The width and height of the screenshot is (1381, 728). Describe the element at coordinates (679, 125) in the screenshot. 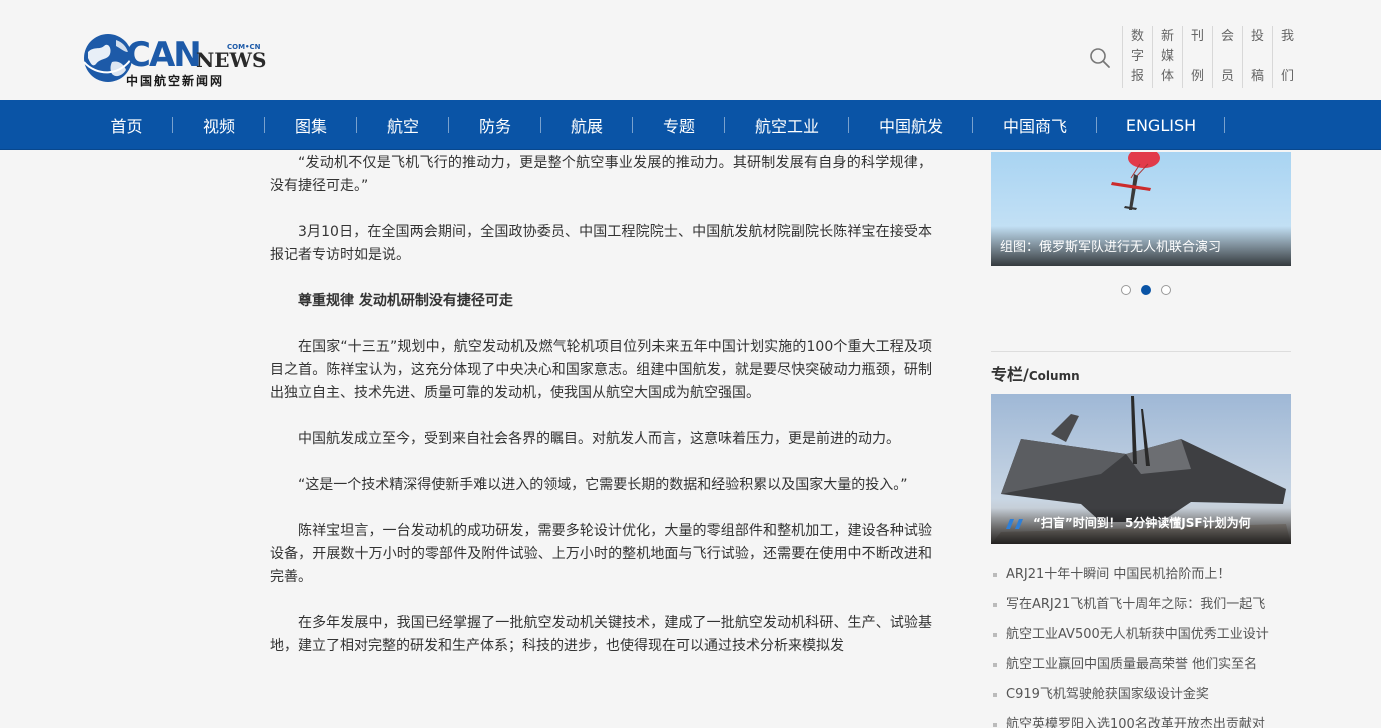

I see `nav-item-topics: 专题` at that location.